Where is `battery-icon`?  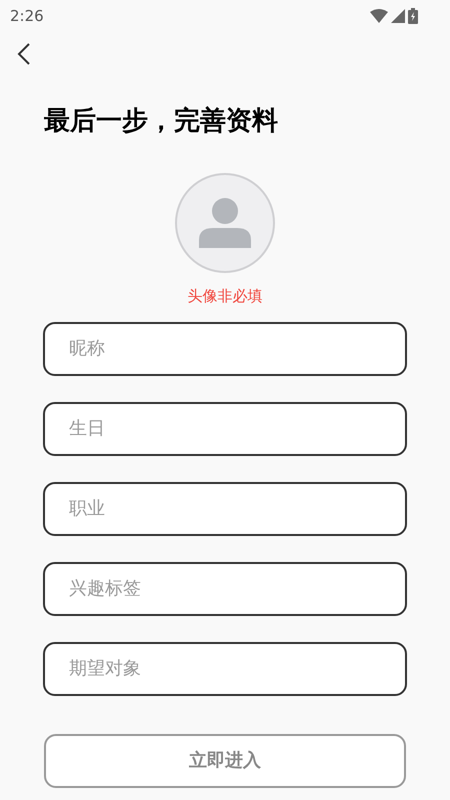 battery-icon is located at coordinates (413, 16).